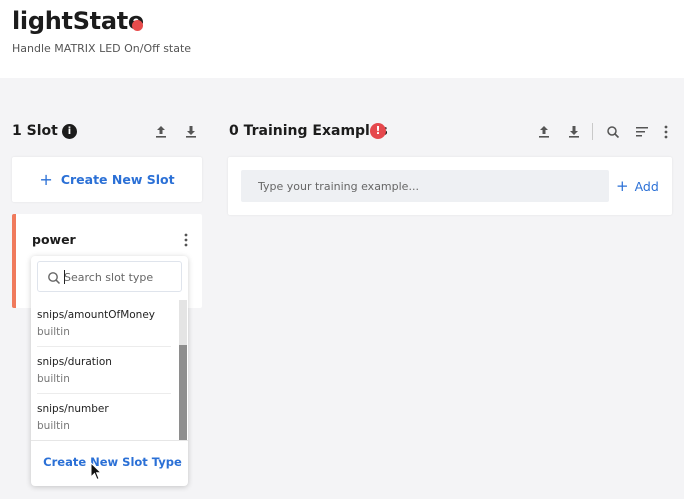  What do you see at coordinates (120, 277) in the screenshot?
I see `slot-type-search-input` at bounding box center [120, 277].